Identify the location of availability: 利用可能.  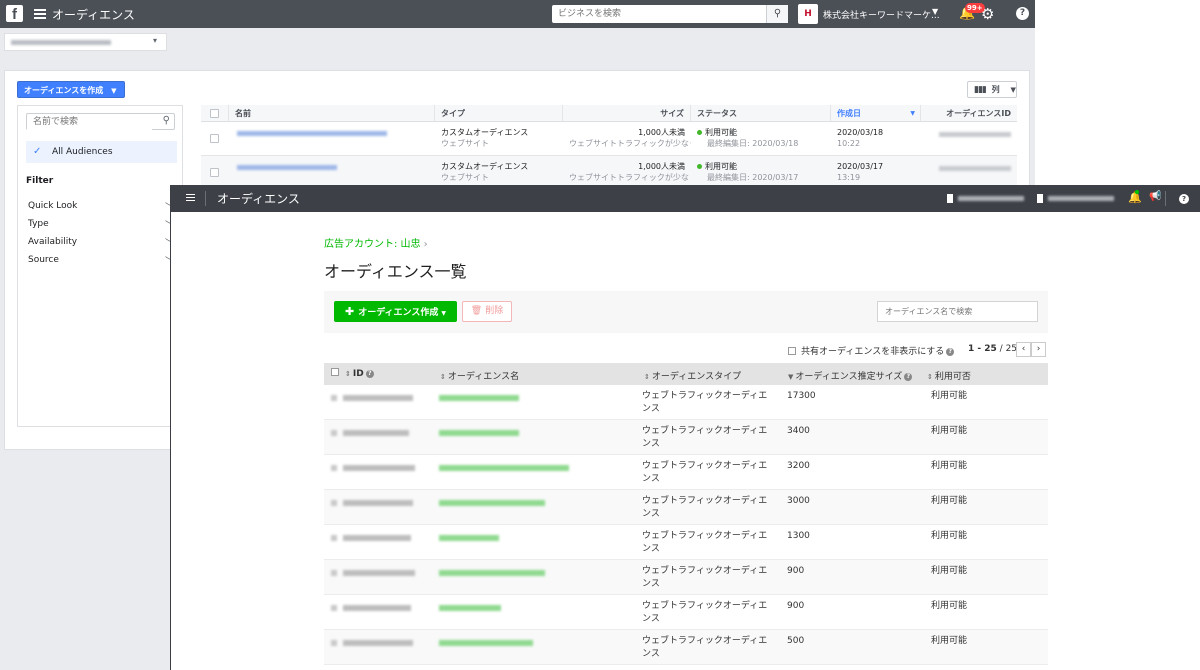
(949, 606).